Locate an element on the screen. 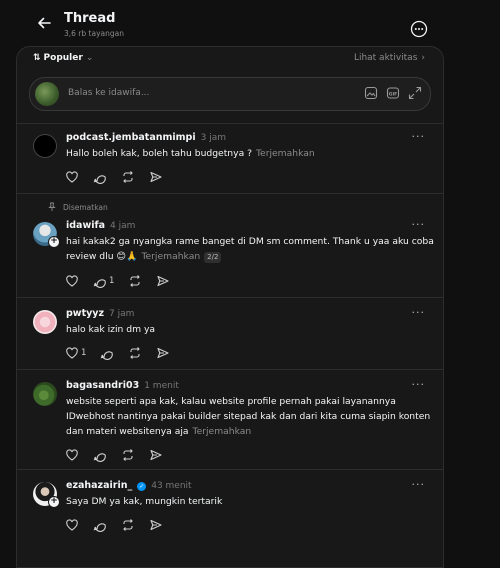 The image size is (500, 568). page-title: Thread is located at coordinates (90, 18).